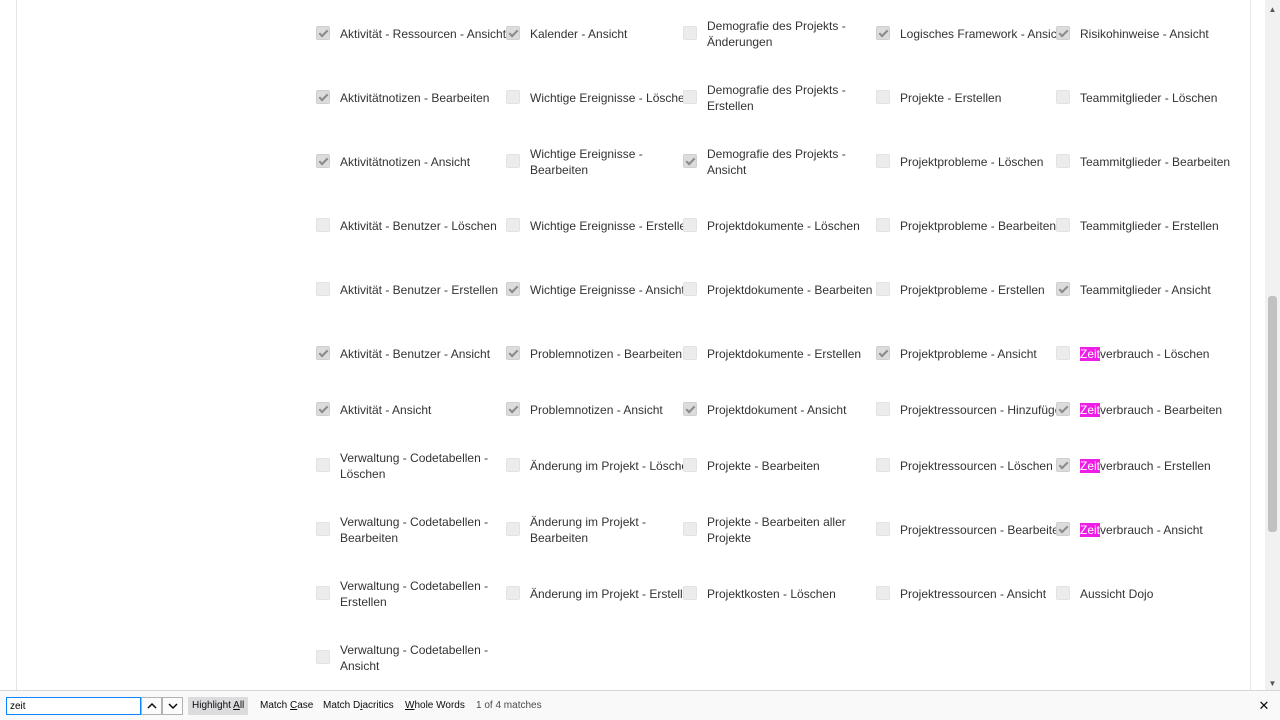 The image size is (1280, 720). What do you see at coordinates (598, 410) in the screenshot?
I see `permission-item: Problemnotizen - Ansicht` at bounding box center [598, 410].